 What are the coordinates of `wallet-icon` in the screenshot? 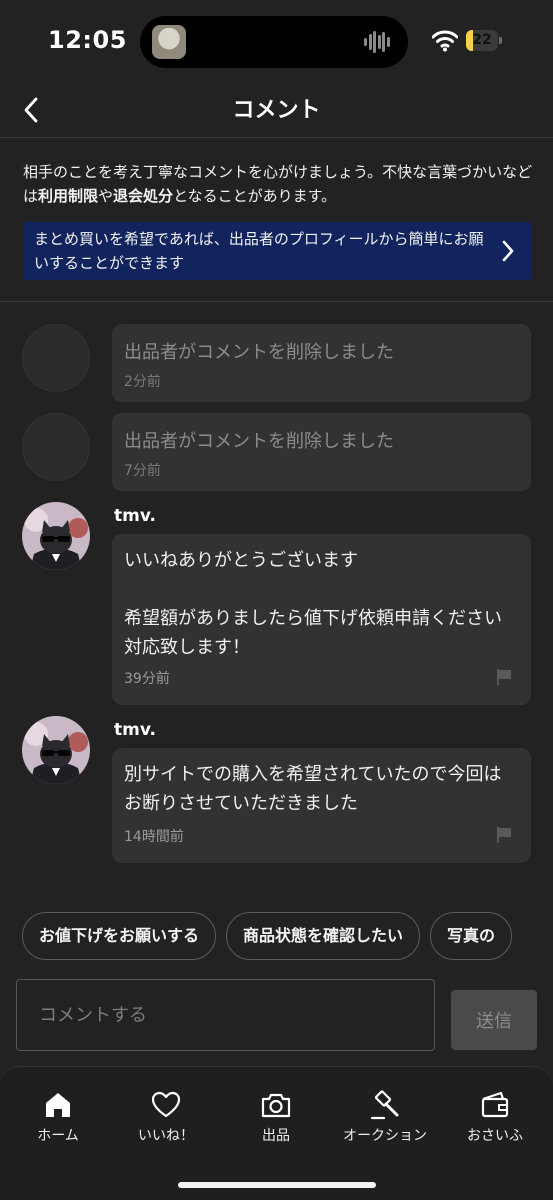 It's located at (495, 1104).